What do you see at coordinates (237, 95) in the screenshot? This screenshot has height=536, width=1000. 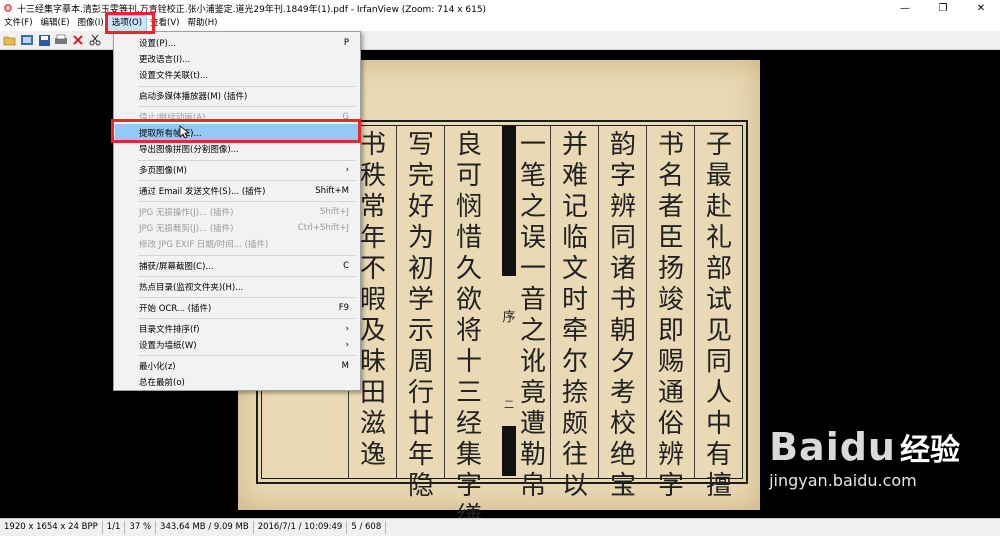 I see `menu-item-media-player: 启动多媒体播放器(M) (插件)` at bounding box center [237, 95].